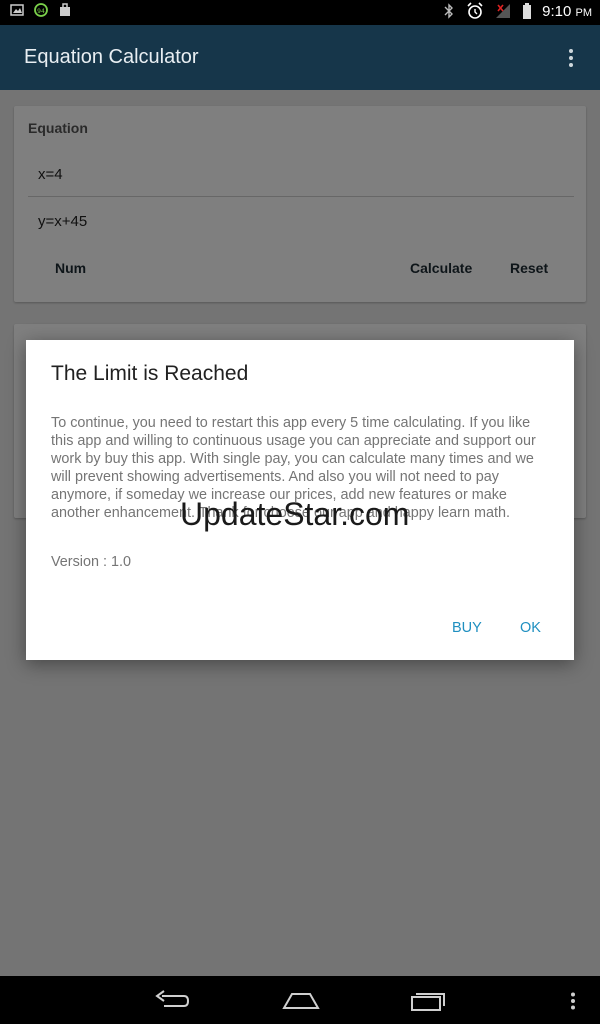 This screenshot has width=600, height=1024. I want to click on overflow-menu-icon, so click(571, 58).